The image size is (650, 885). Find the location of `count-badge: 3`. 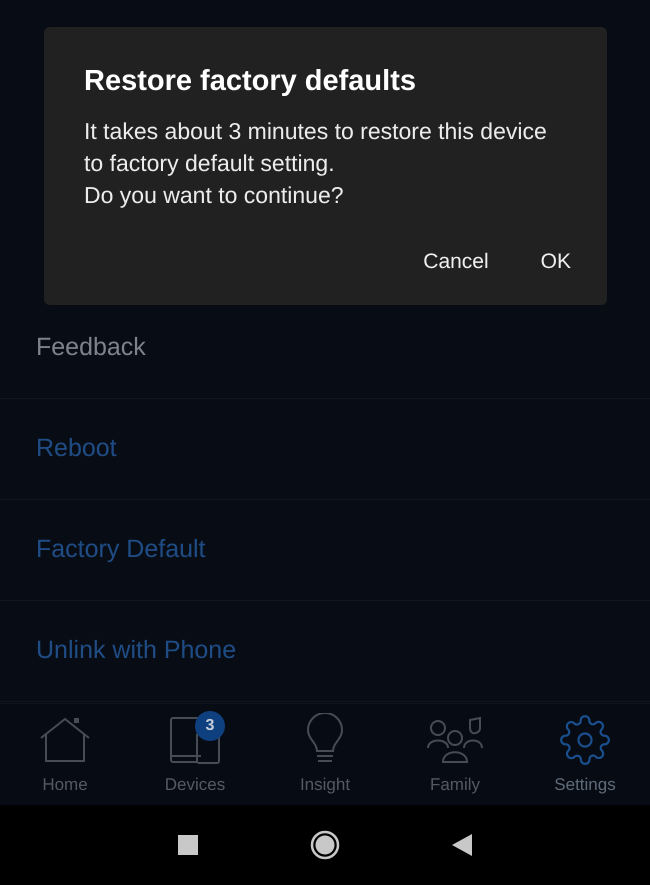

count-badge: 3 is located at coordinates (210, 725).